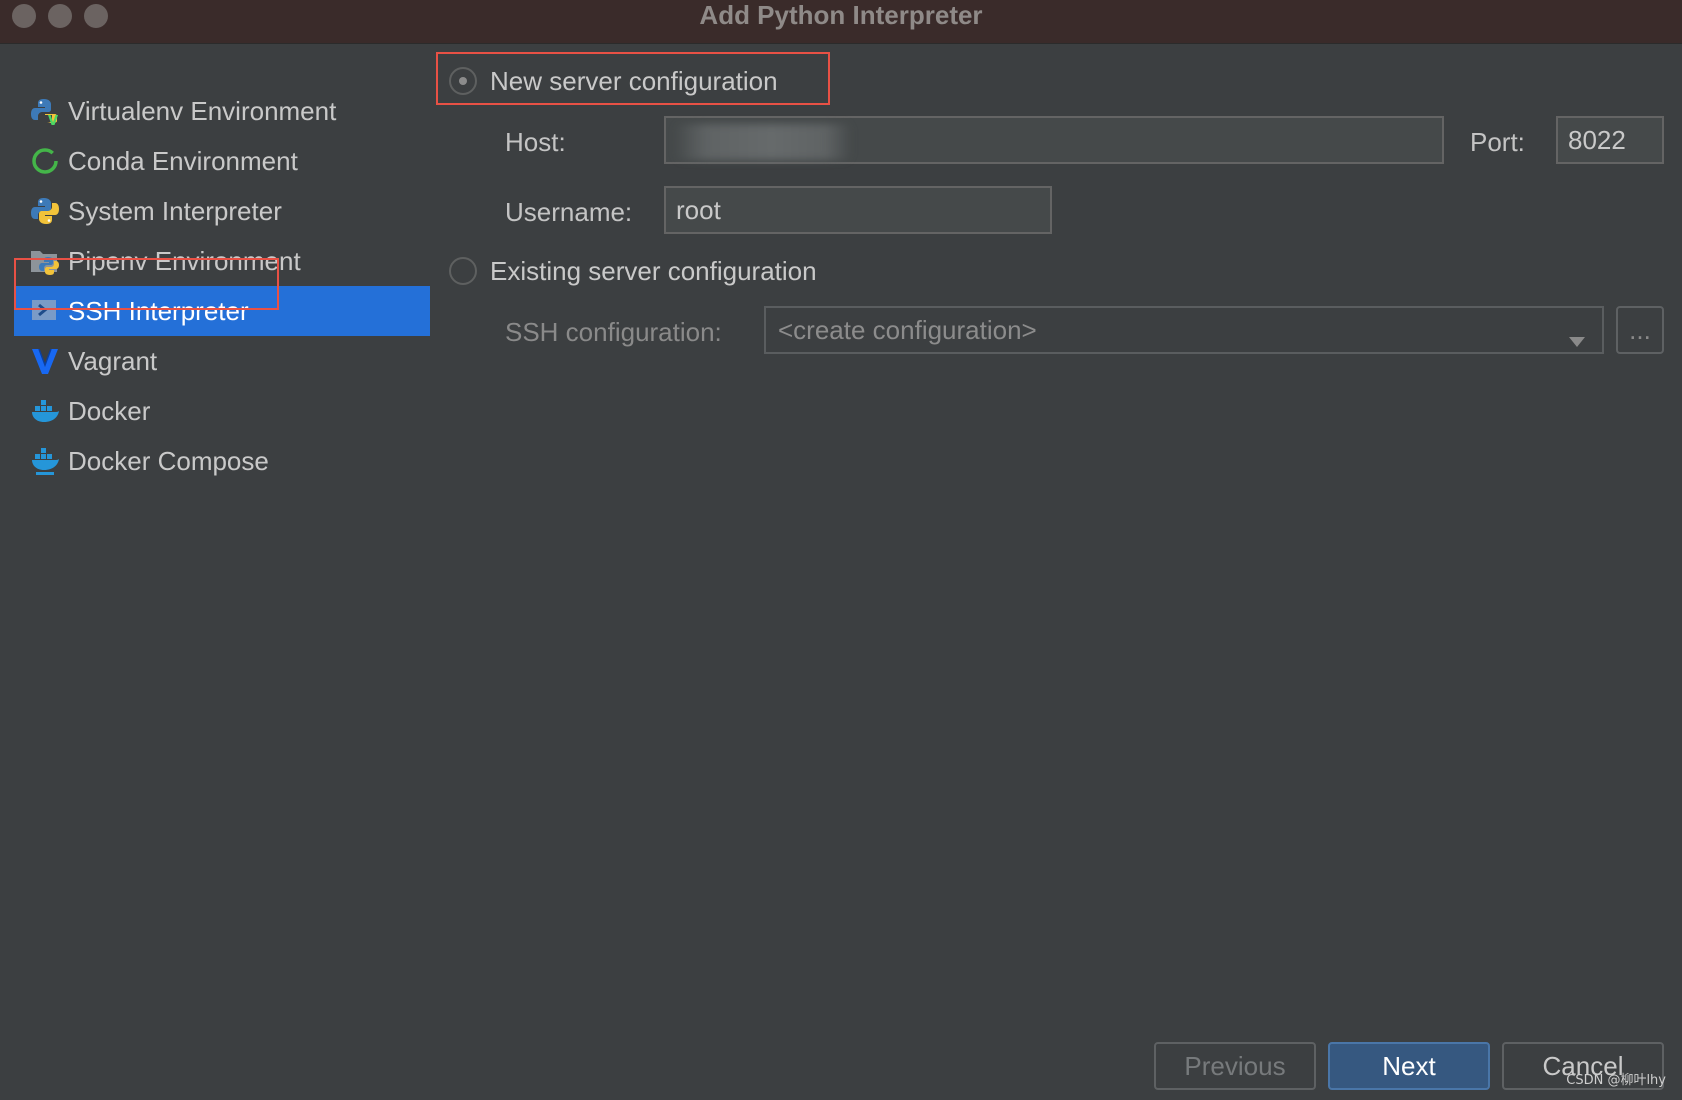 This screenshot has width=1682, height=1100. I want to click on svg-text: V, so click(53, 120).